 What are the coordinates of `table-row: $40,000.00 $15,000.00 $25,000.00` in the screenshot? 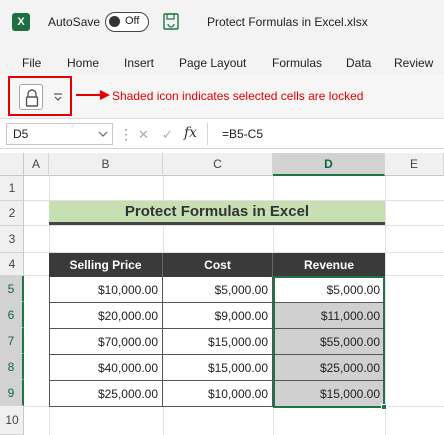 It's located at (217, 368).